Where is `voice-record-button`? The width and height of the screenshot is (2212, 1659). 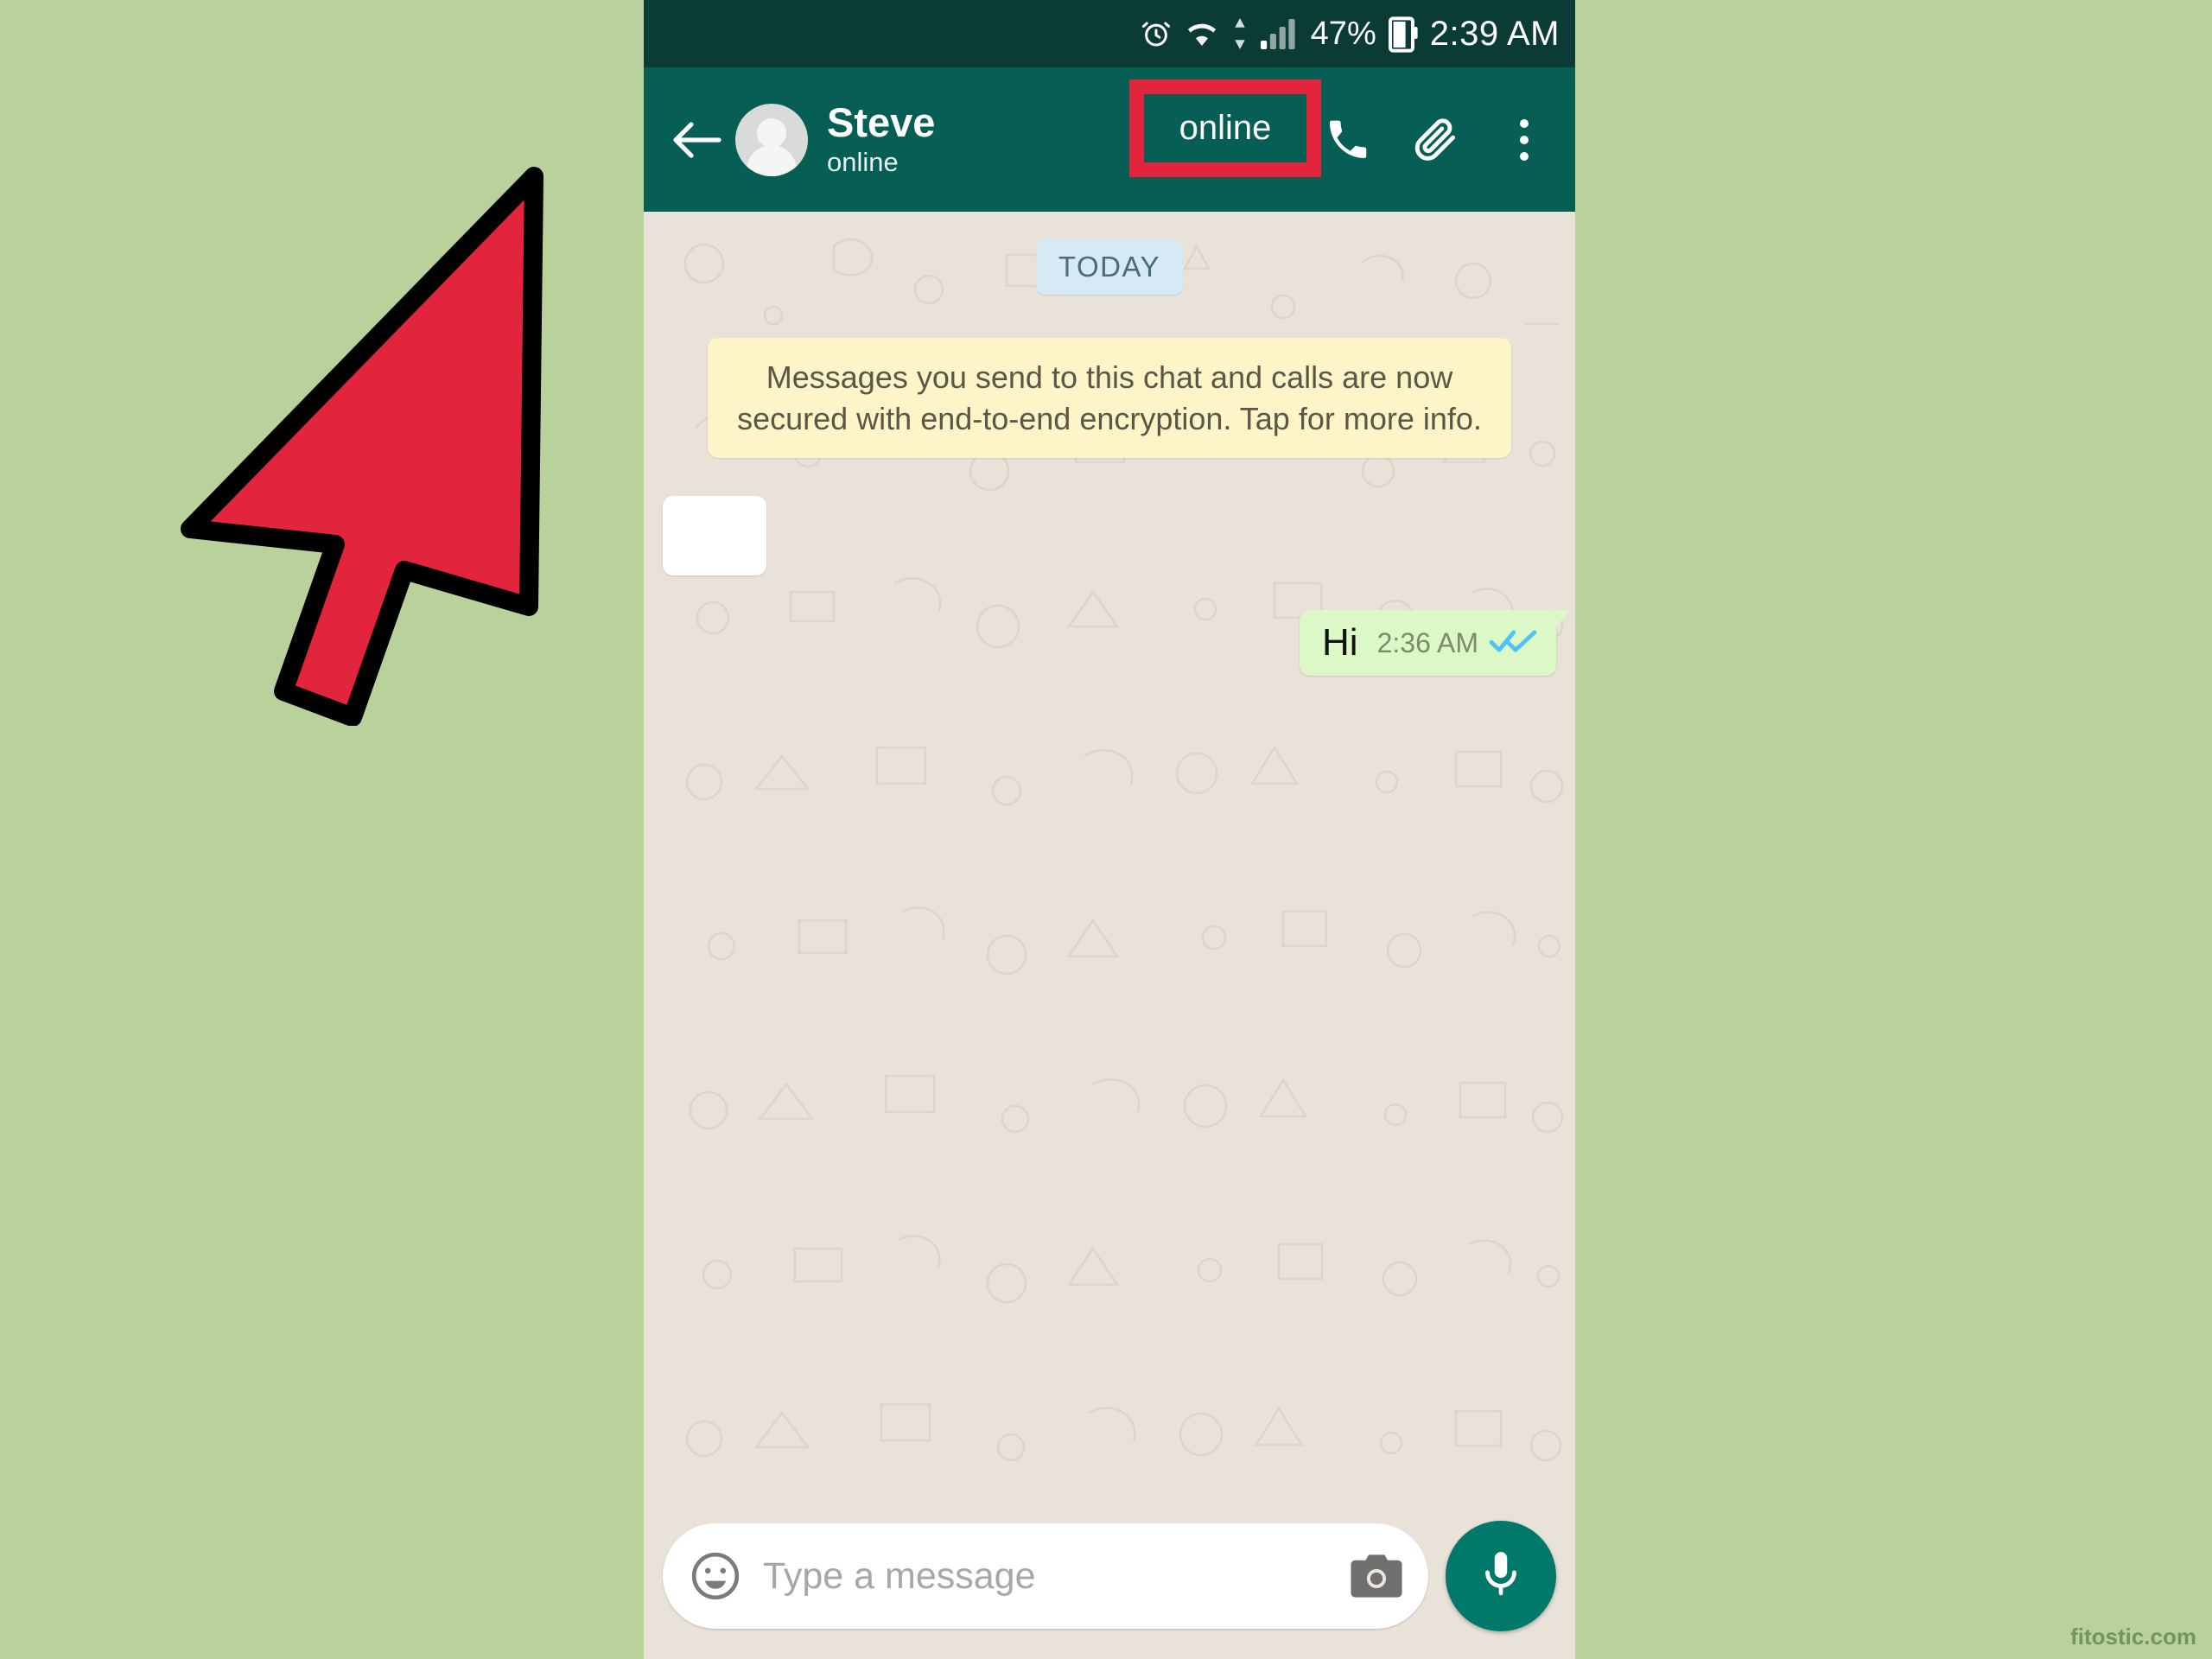 voice-record-button is located at coordinates (1501, 1576).